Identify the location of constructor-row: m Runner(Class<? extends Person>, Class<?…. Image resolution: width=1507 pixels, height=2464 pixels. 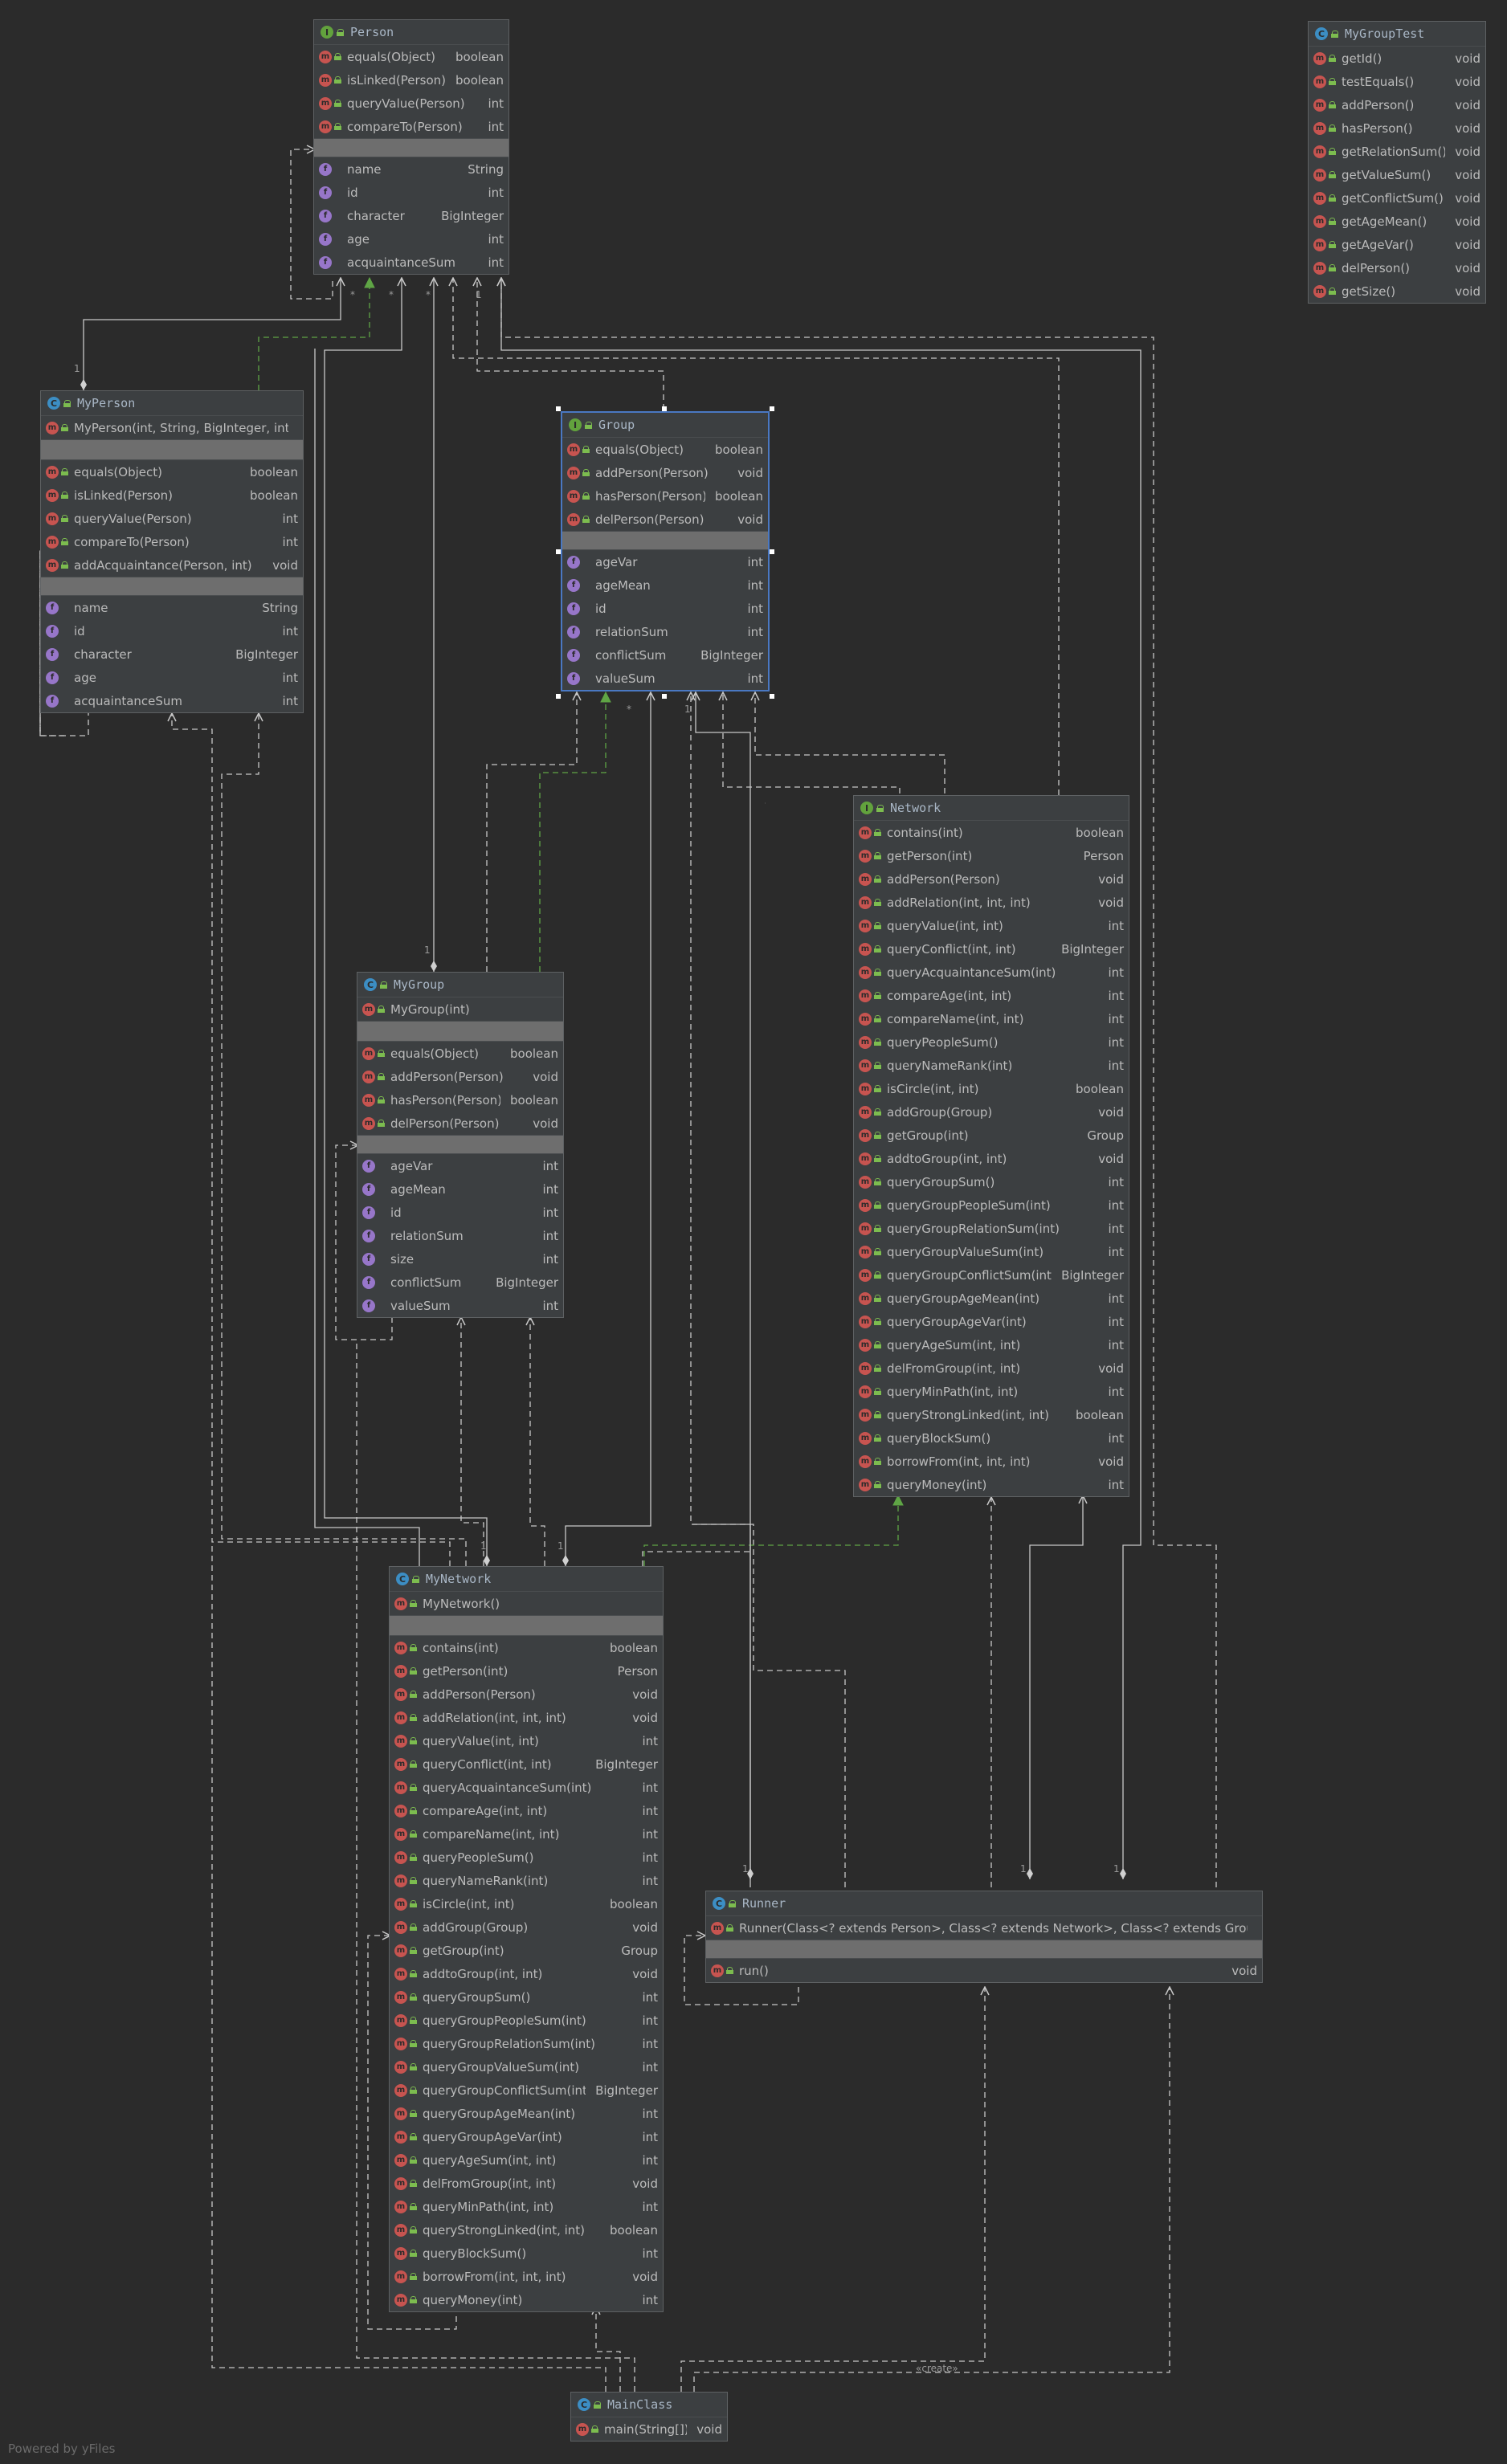
(984, 1928).